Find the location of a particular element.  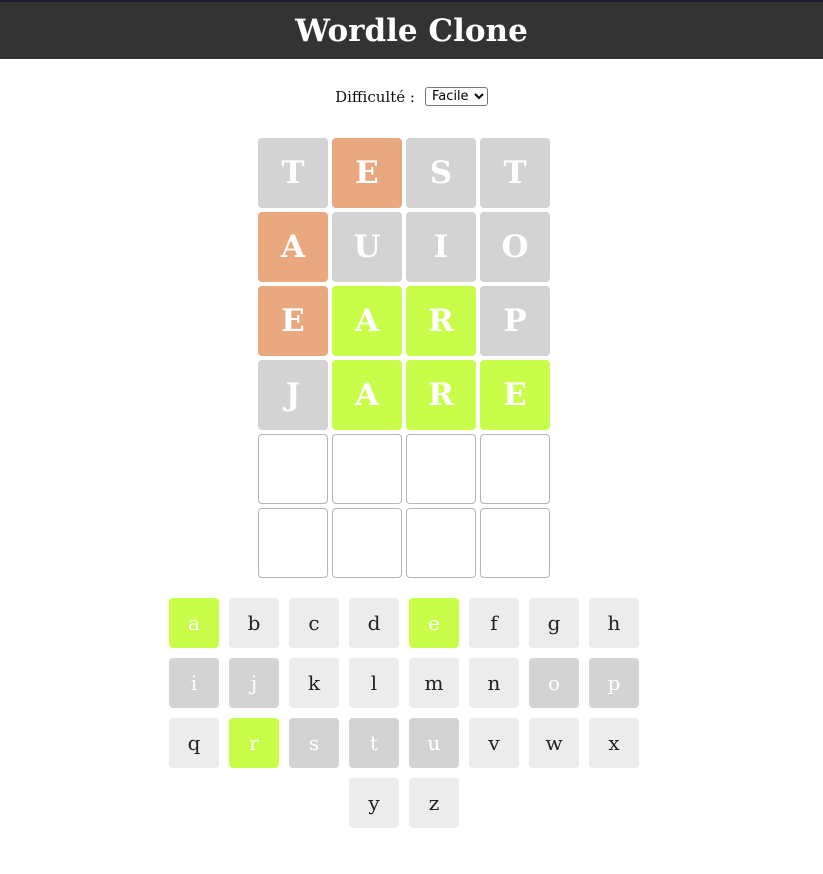

tile-r1-c1: T is located at coordinates (293, 173).